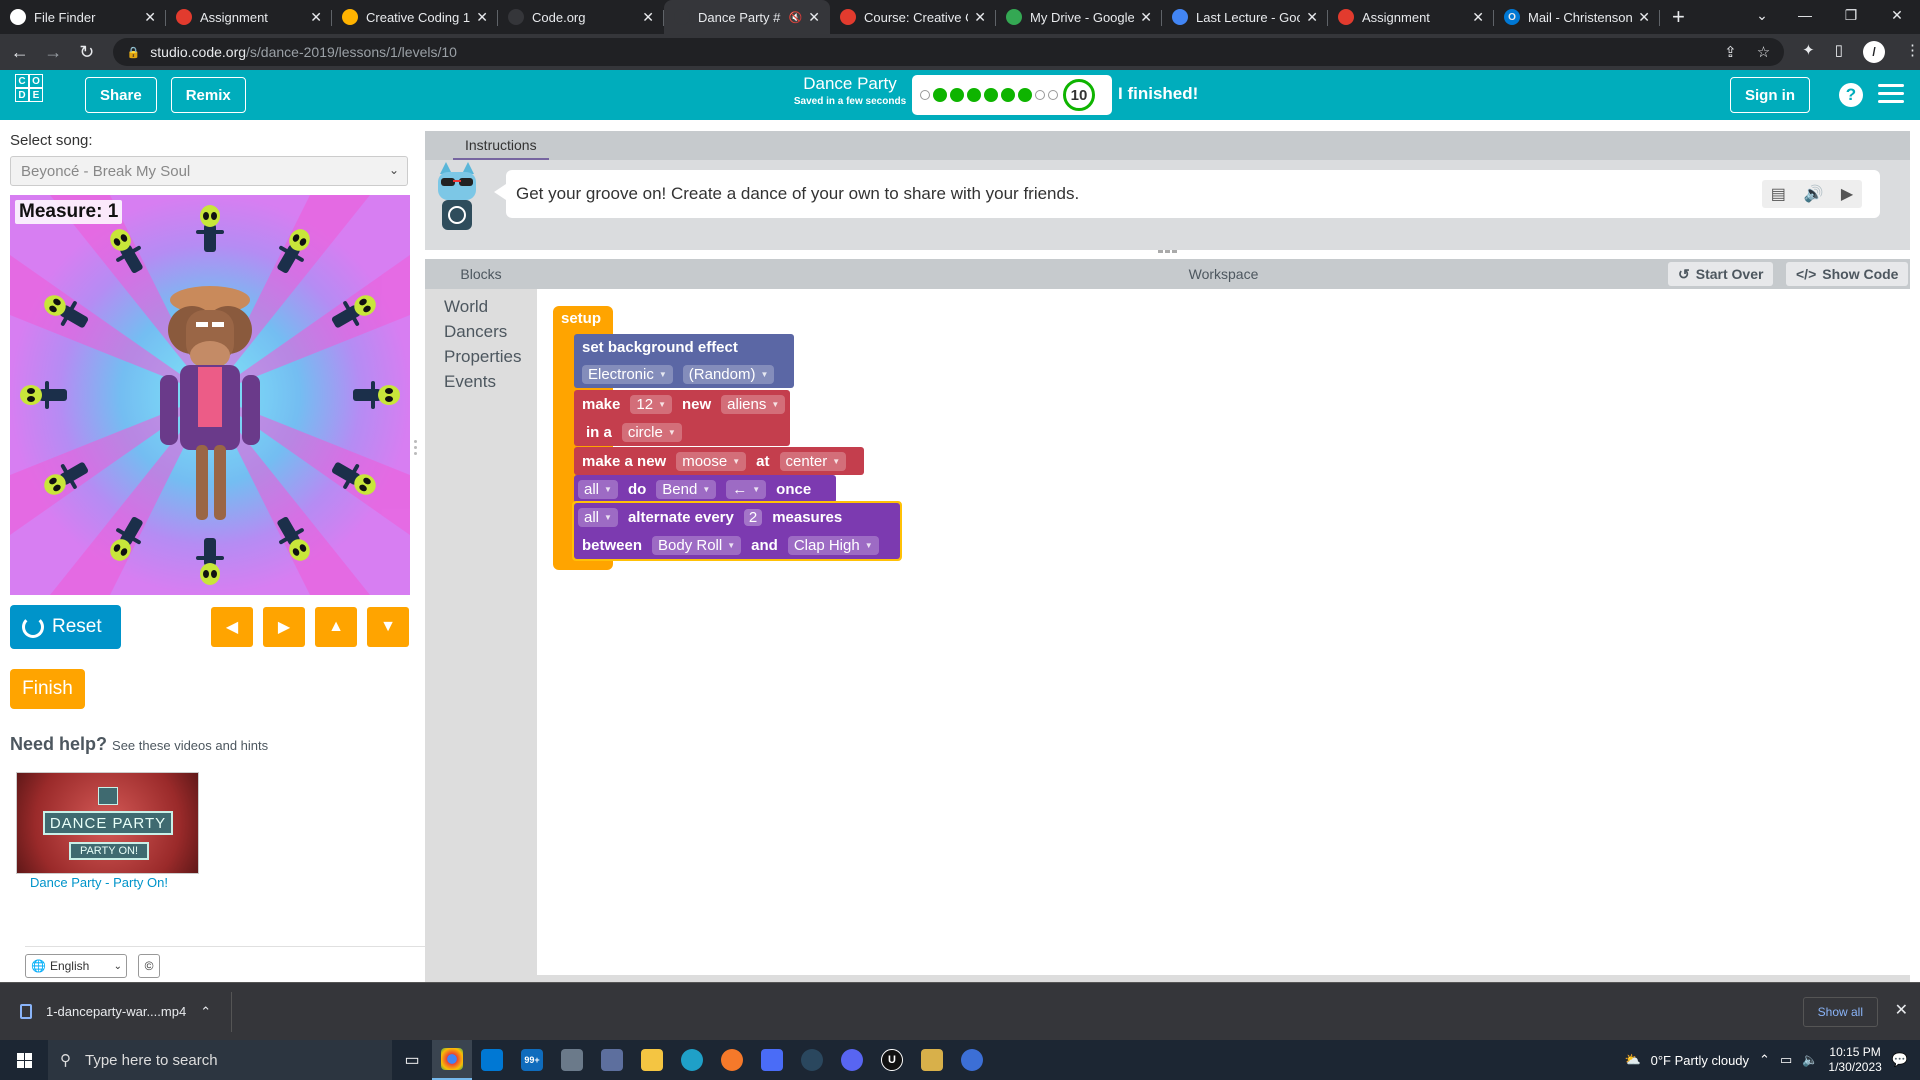 This screenshot has width=1920, height=1080. Describe the element at coordinates (1763, 52) in the screenshot. I see `bookmark-star-icon: ☆` at that location.